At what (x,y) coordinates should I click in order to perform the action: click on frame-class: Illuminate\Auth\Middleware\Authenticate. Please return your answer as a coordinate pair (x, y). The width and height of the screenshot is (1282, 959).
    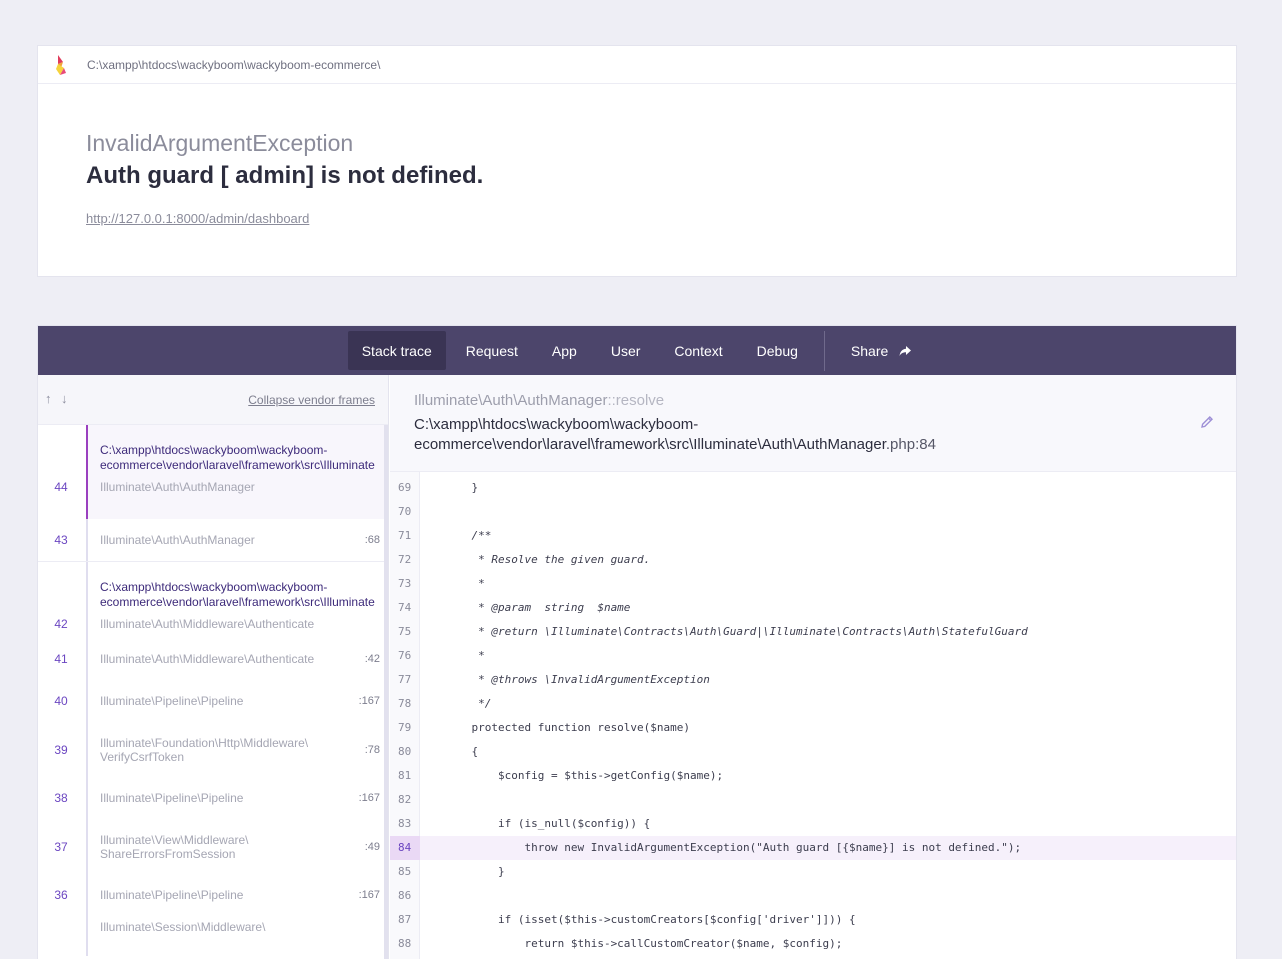
    Looking at the image, I should click on (207, 624).